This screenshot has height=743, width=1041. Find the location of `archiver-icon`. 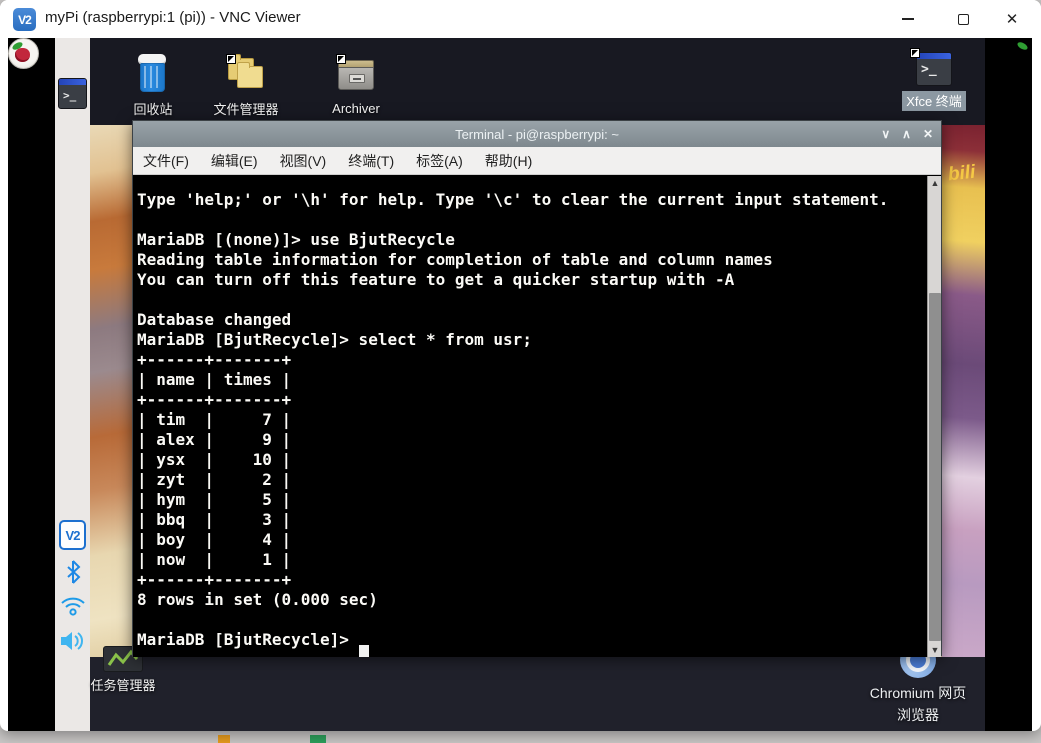

archiver-icon is located at coordinates (356, 76).